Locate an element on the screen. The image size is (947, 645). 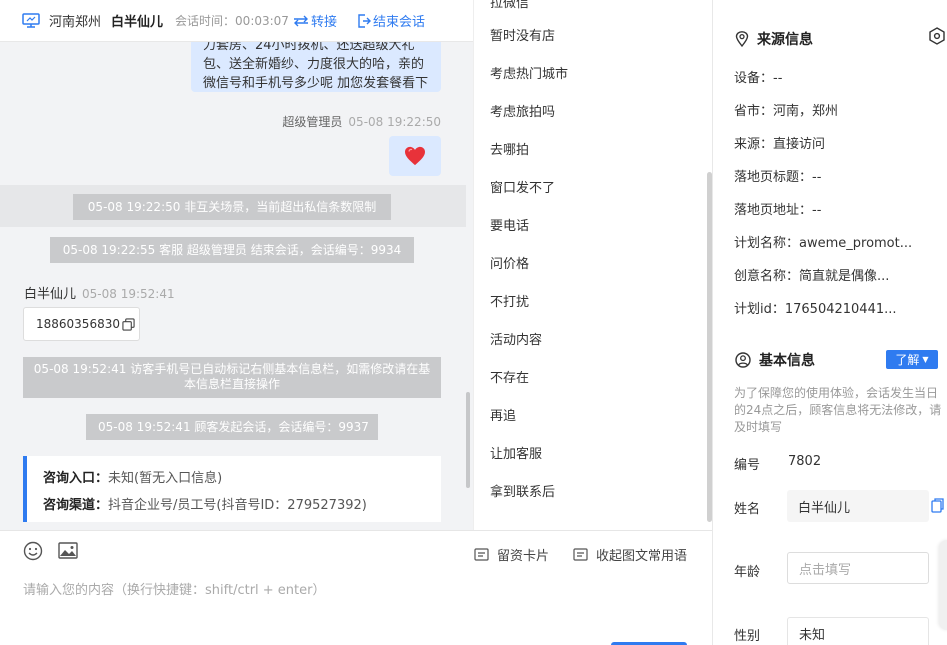
lead-card-button: 留资卡片 is located at coordinates (511, 554).